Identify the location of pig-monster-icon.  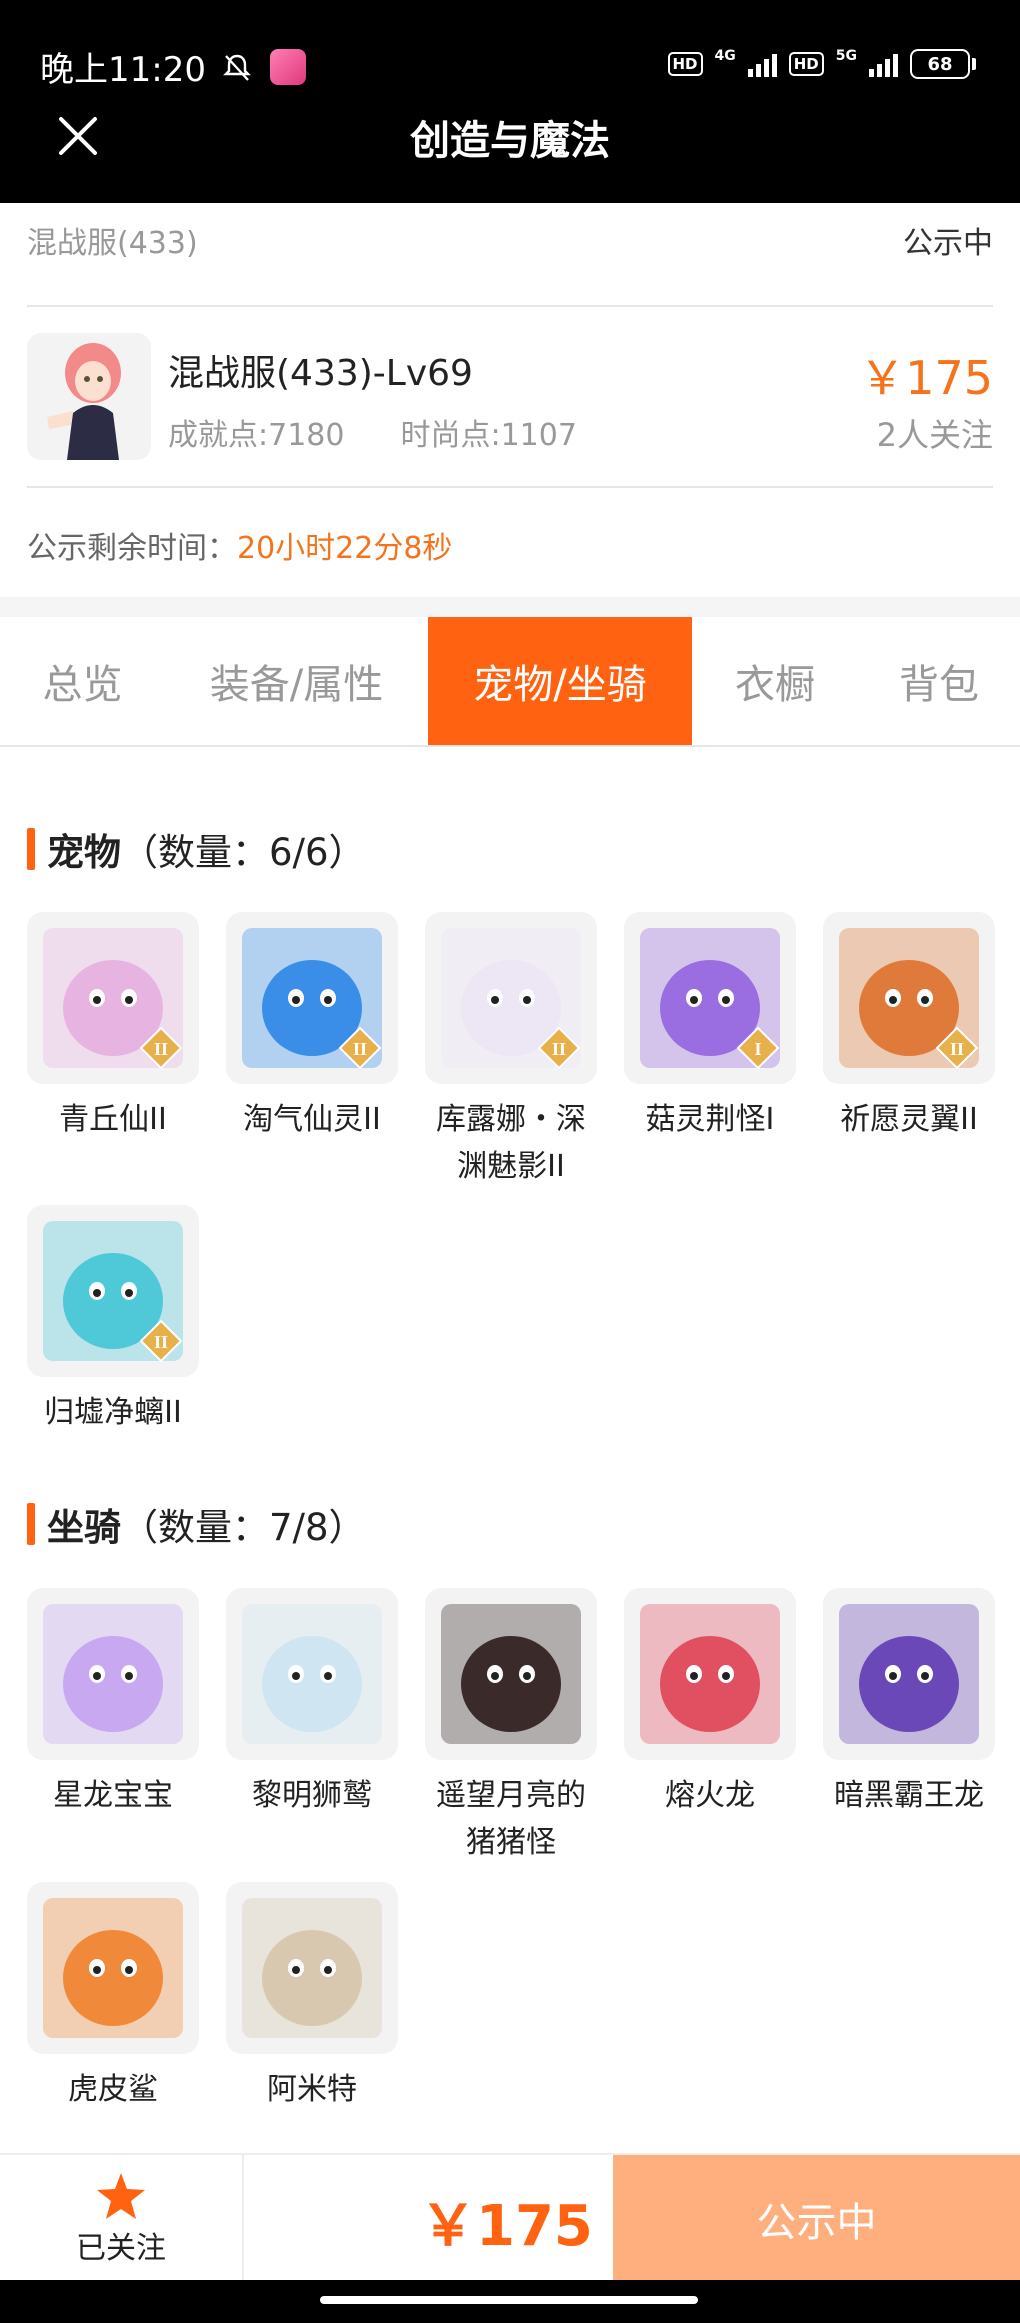
(511, 1674).